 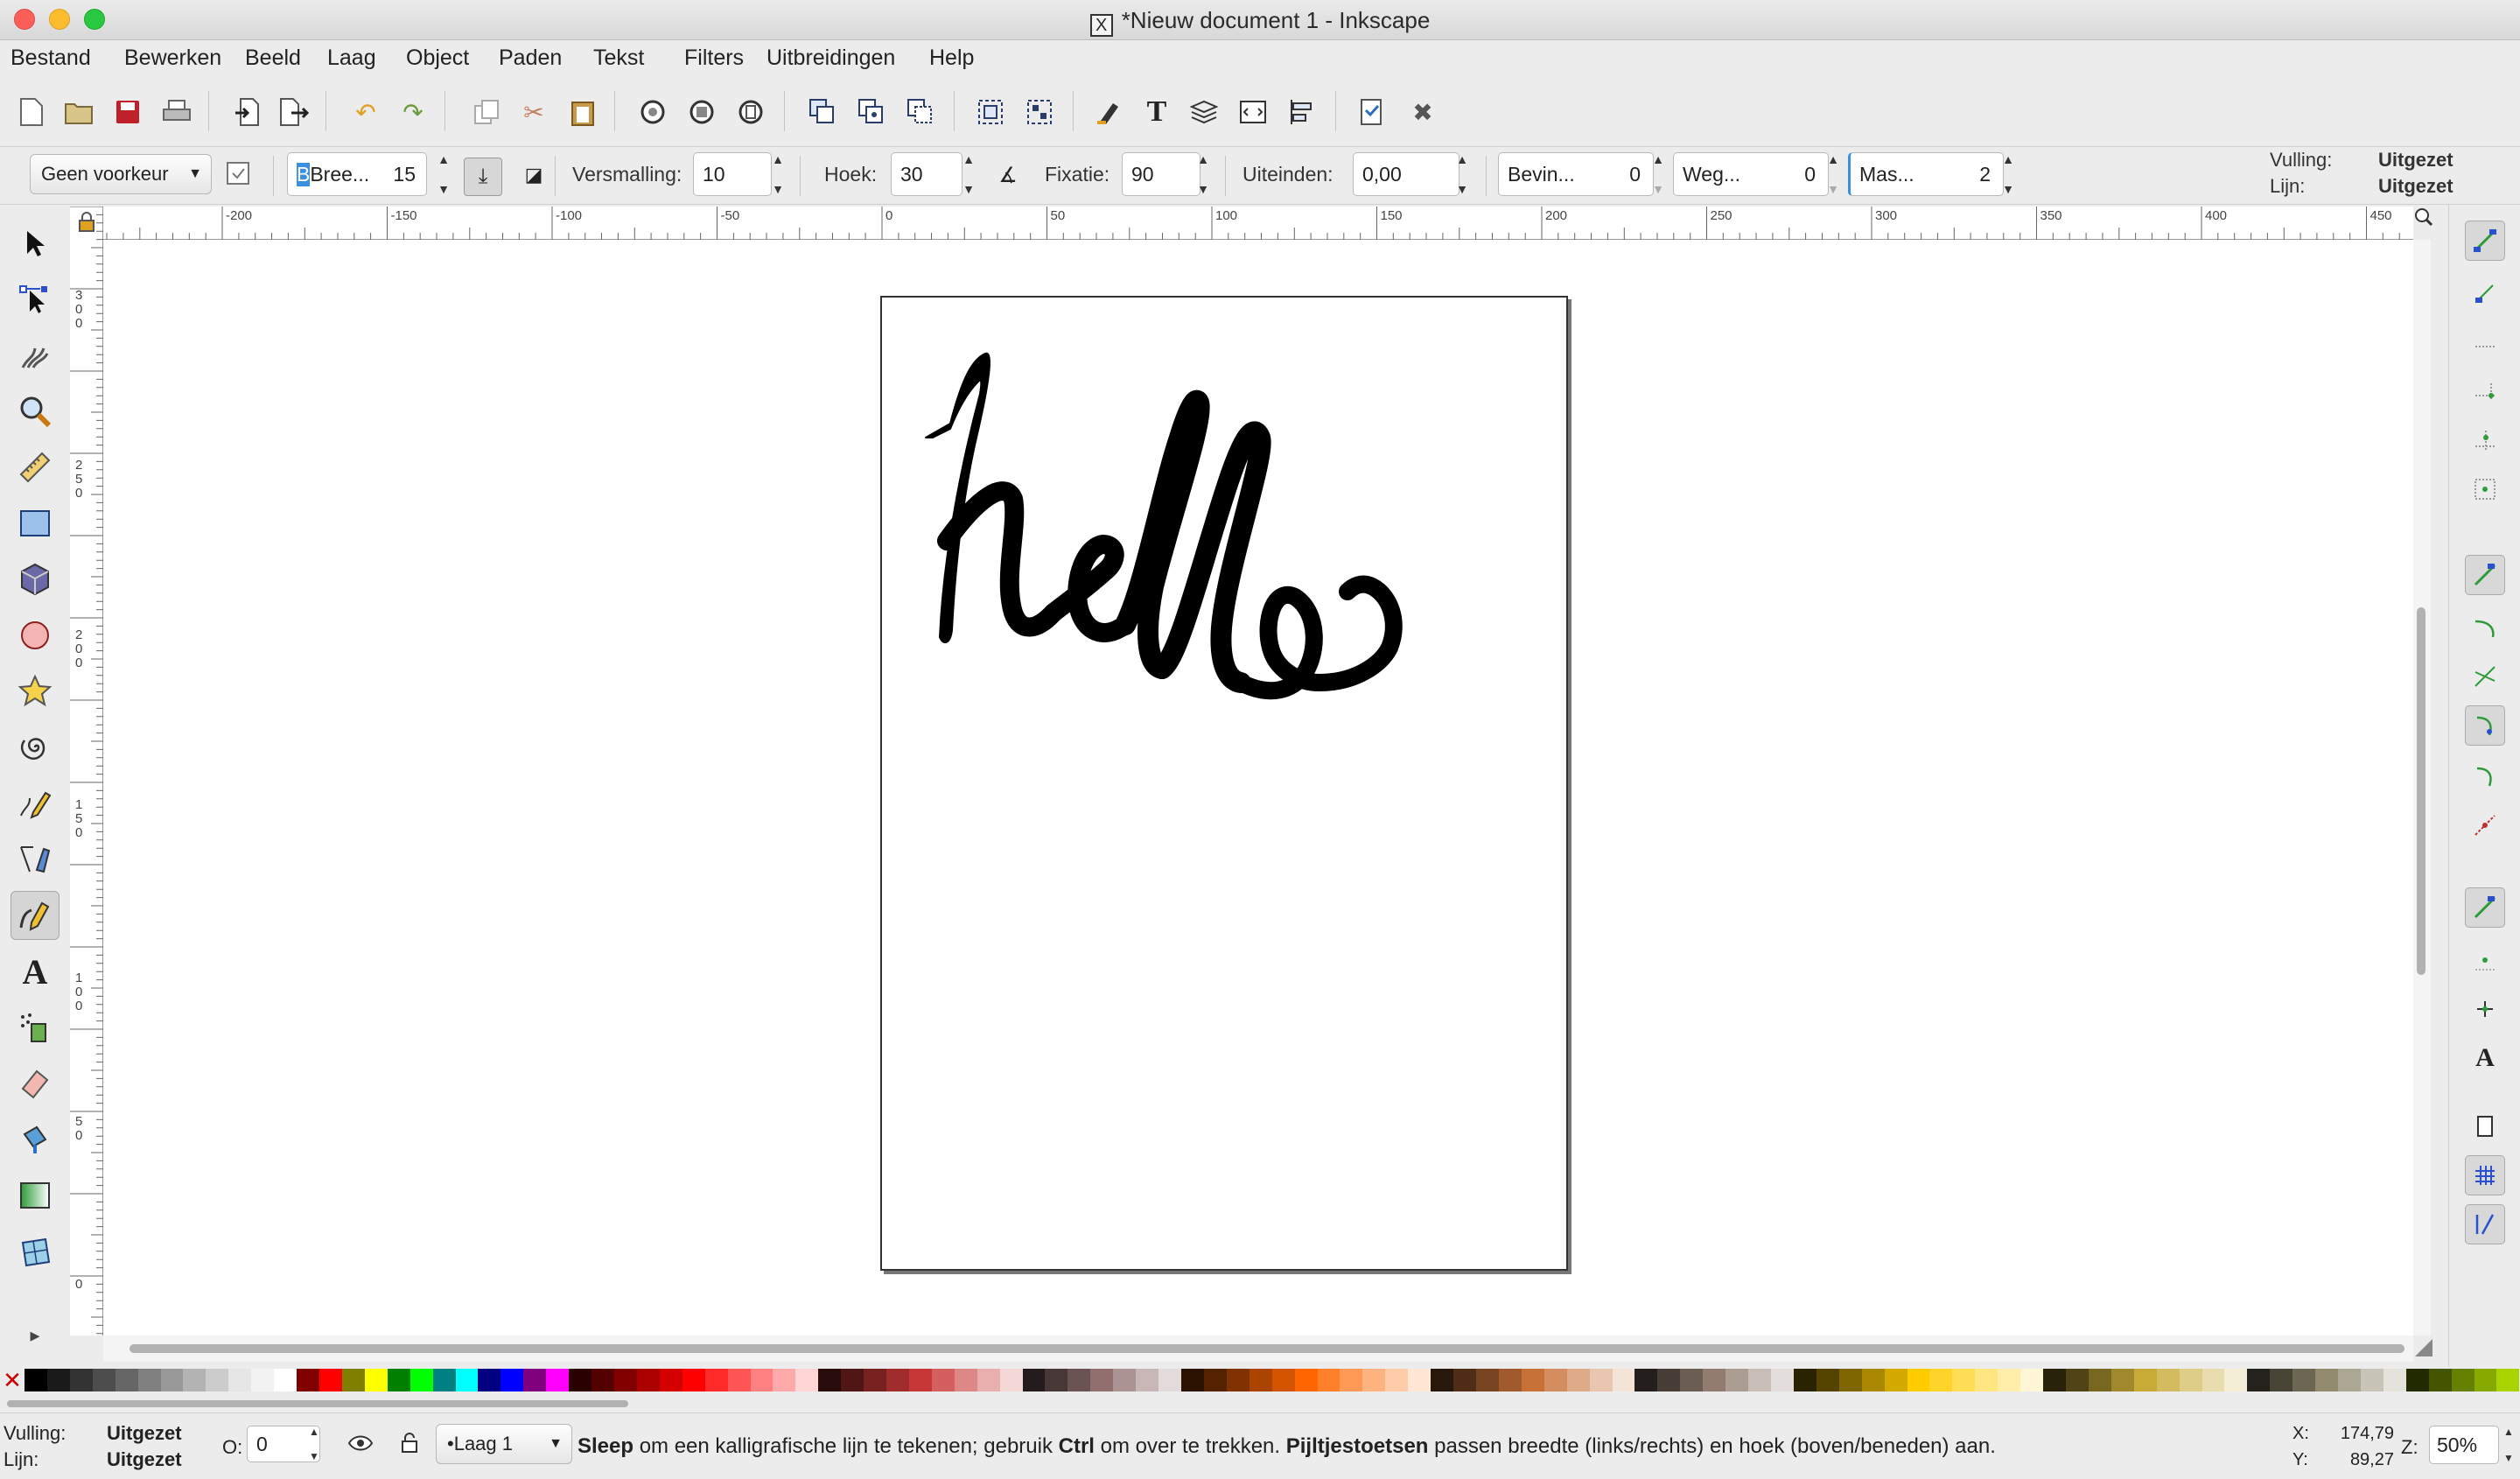 What do you see at coordinates (2424, 220) in the screenshot?
I see `zoom-corner-icon` at bounding box center [2424, 220].